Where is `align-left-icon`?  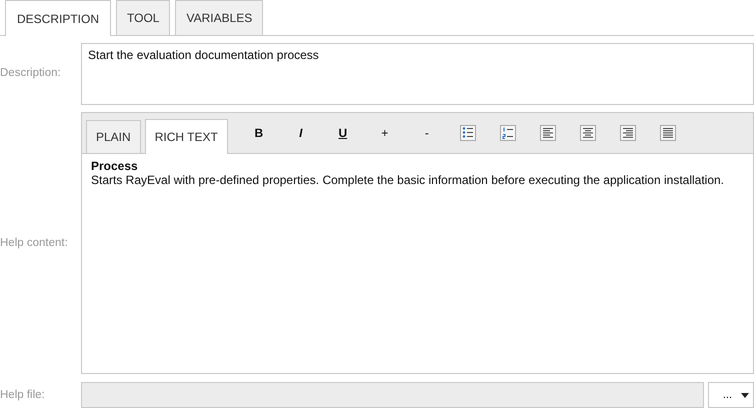 align-left-icon is located at coordinates (548, 133).